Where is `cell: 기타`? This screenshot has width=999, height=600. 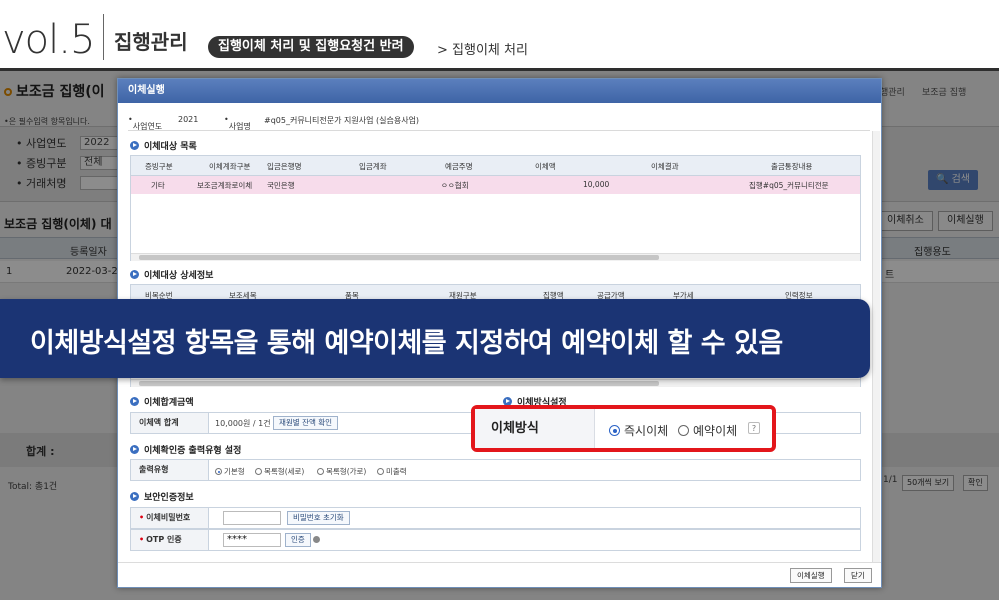
cell: 기타 is located at coordinates (158, 185).